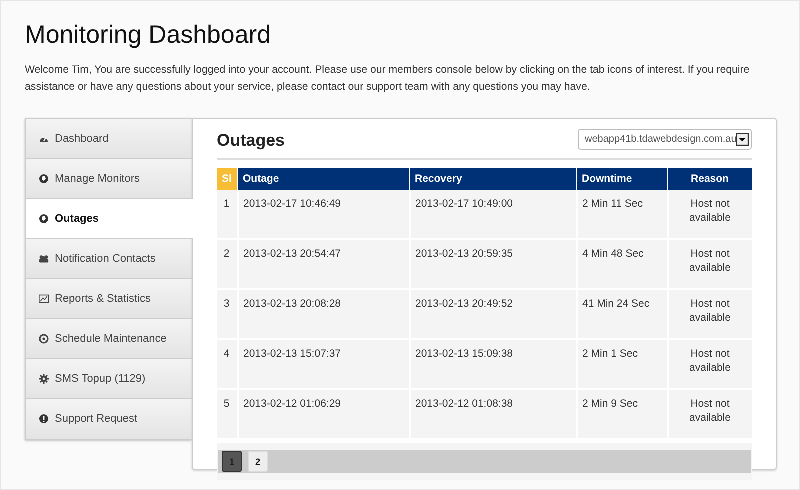 This screenshot has width=800, height=490. Describe the element at coordinates (109, 219) in the screenshot. I see `sidebar-item: Outages` at that location.